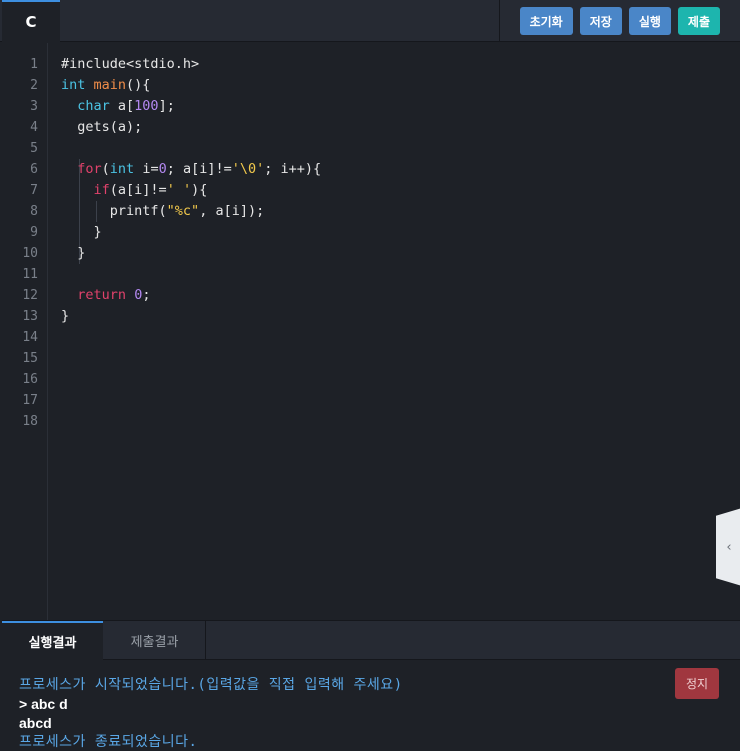  Describe the element at coordinates (34, 106) in the screenshot. I see `line-number: 3` at that location.